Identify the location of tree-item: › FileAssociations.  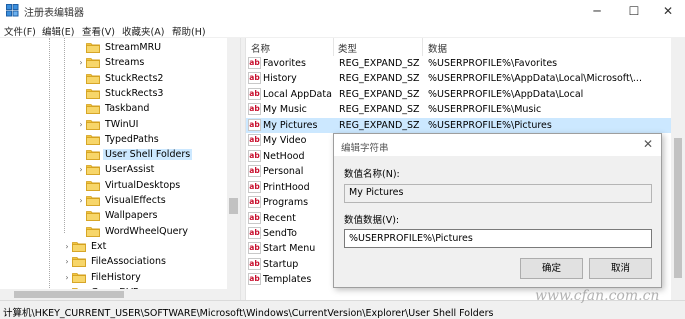
(114, 261).